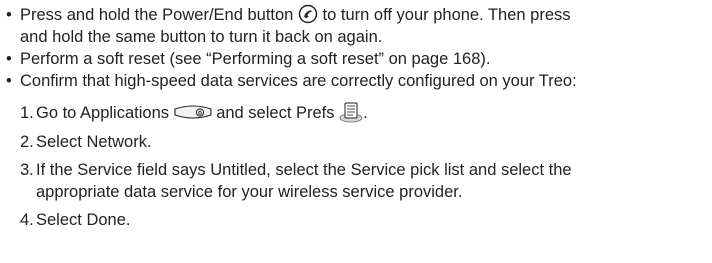 The image size is (712, 263). I want to click on power-end-button-icon, so click(308, 14).